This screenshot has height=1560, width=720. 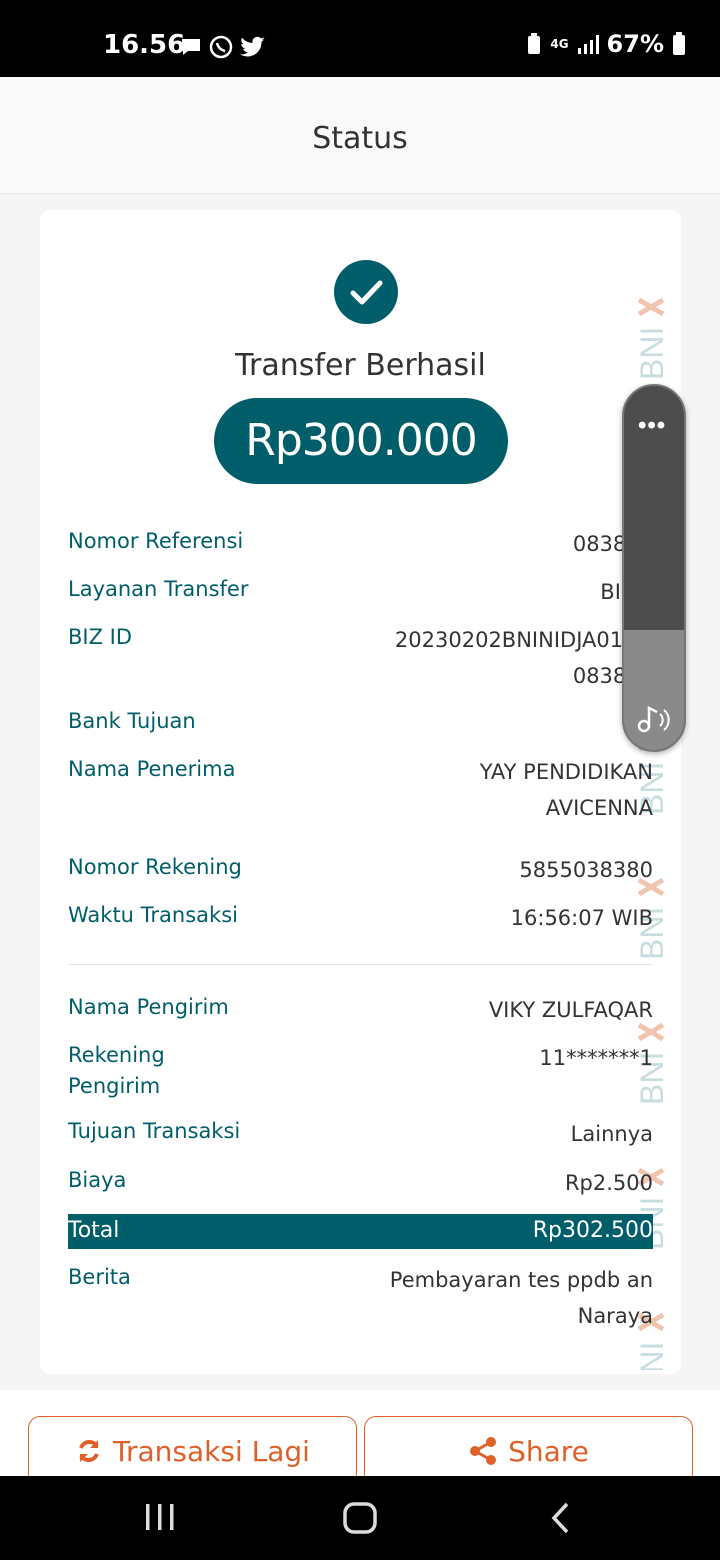 I want to click on total-label: Total, so click(x=94, y=1230).